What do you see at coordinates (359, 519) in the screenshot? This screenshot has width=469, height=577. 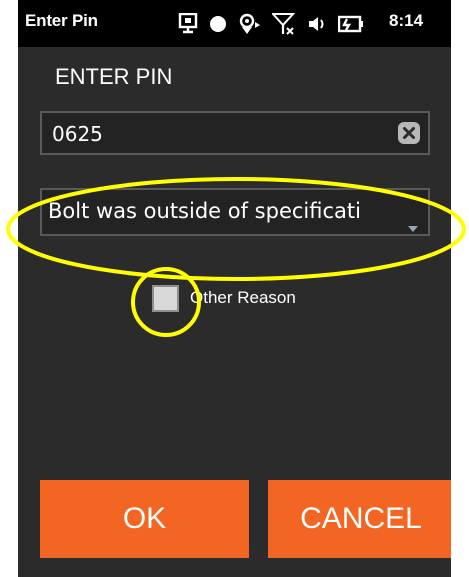 I see `cancel-button: CANCEL` at bounding box center [359, 519].